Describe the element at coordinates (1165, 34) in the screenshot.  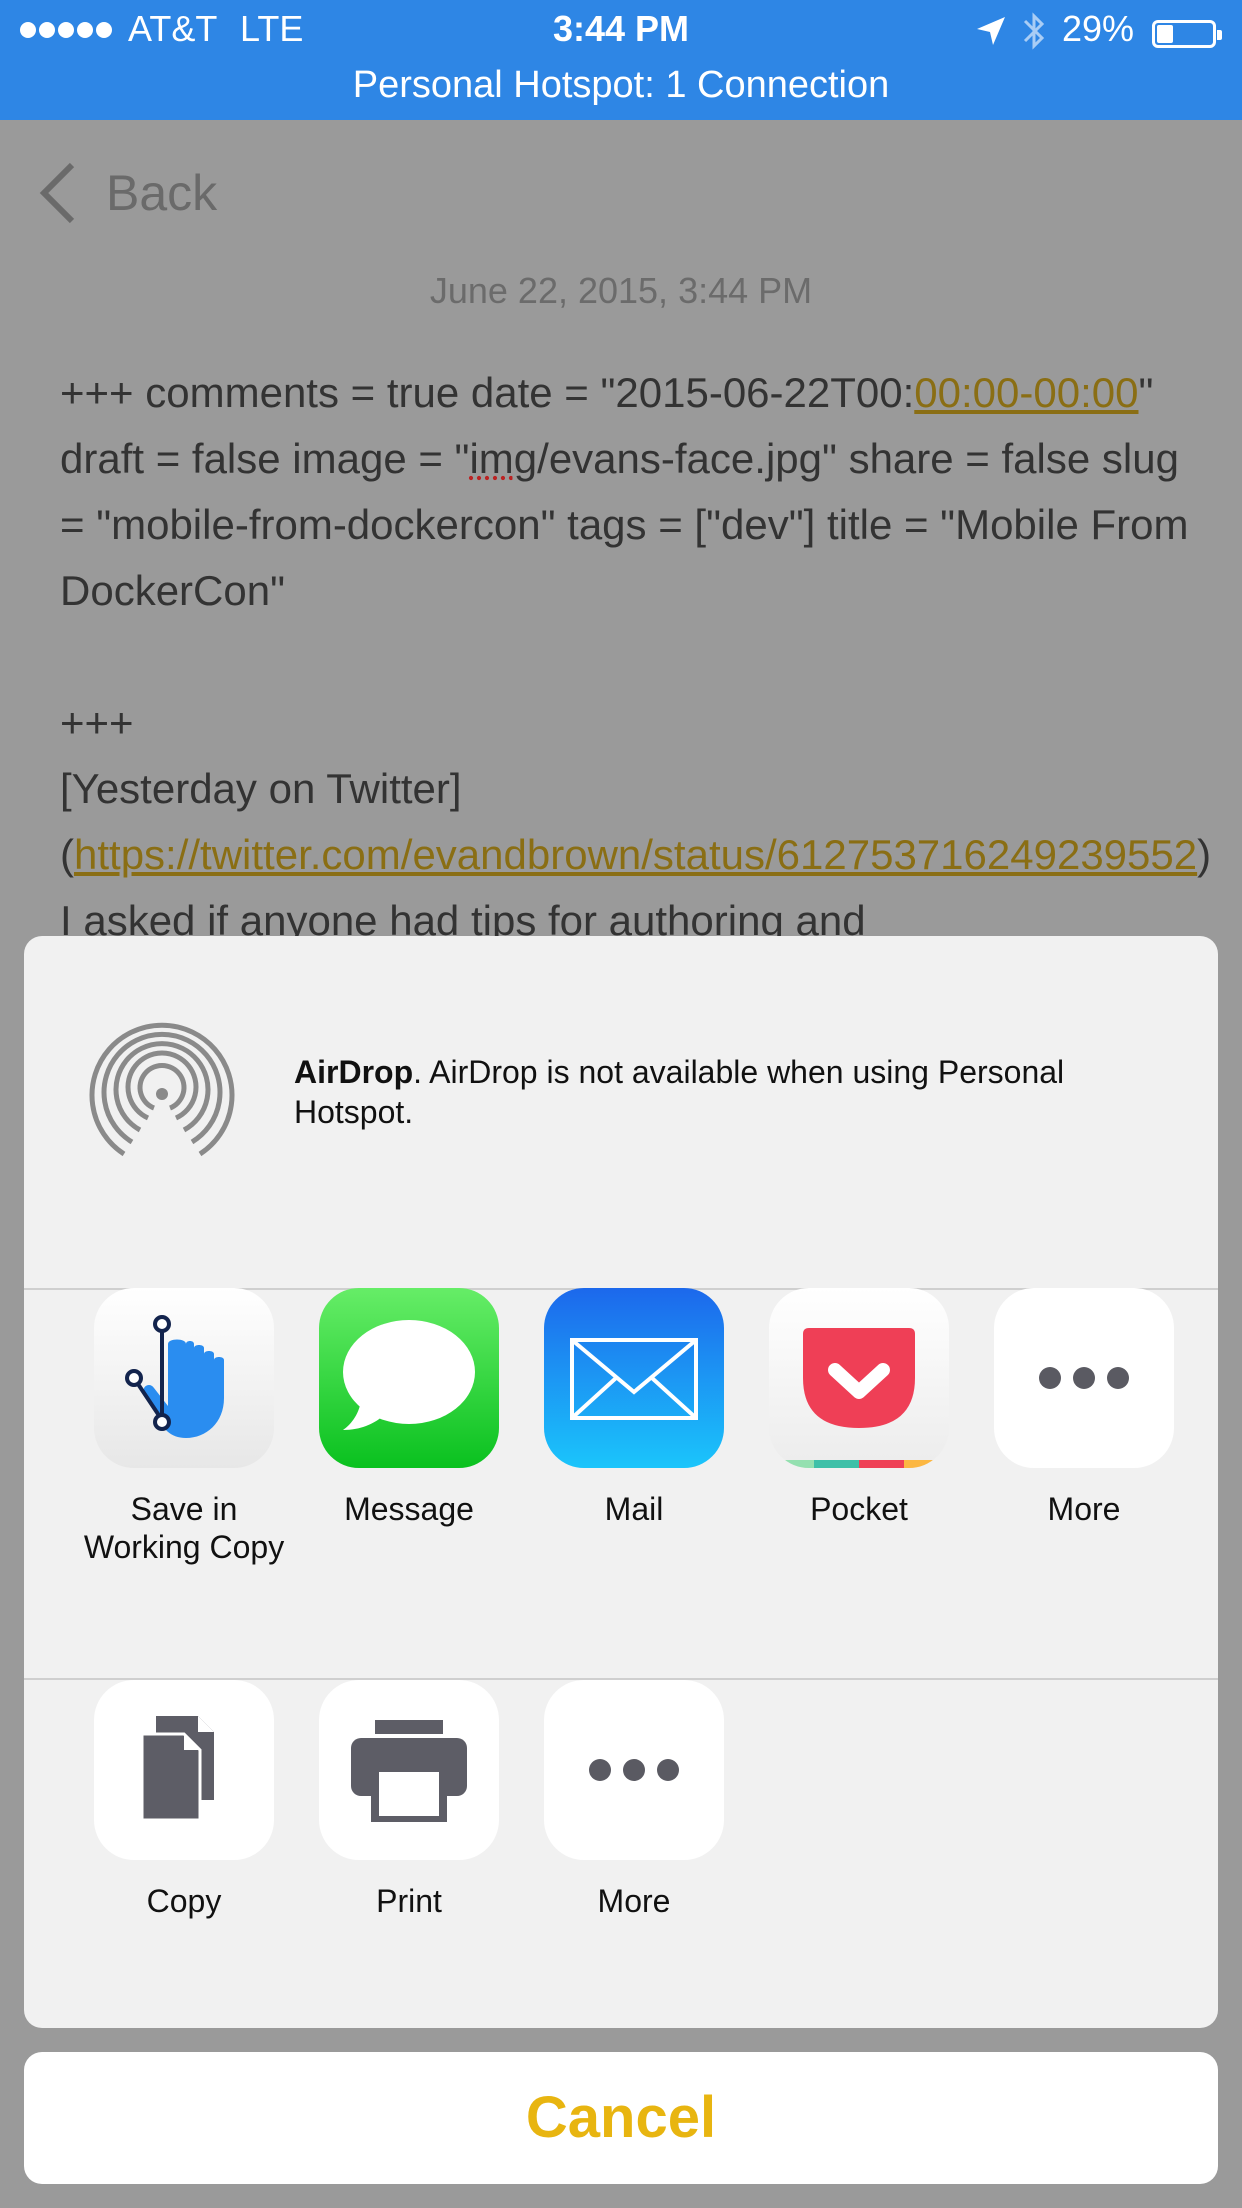
I see `battery-fill` at that location.